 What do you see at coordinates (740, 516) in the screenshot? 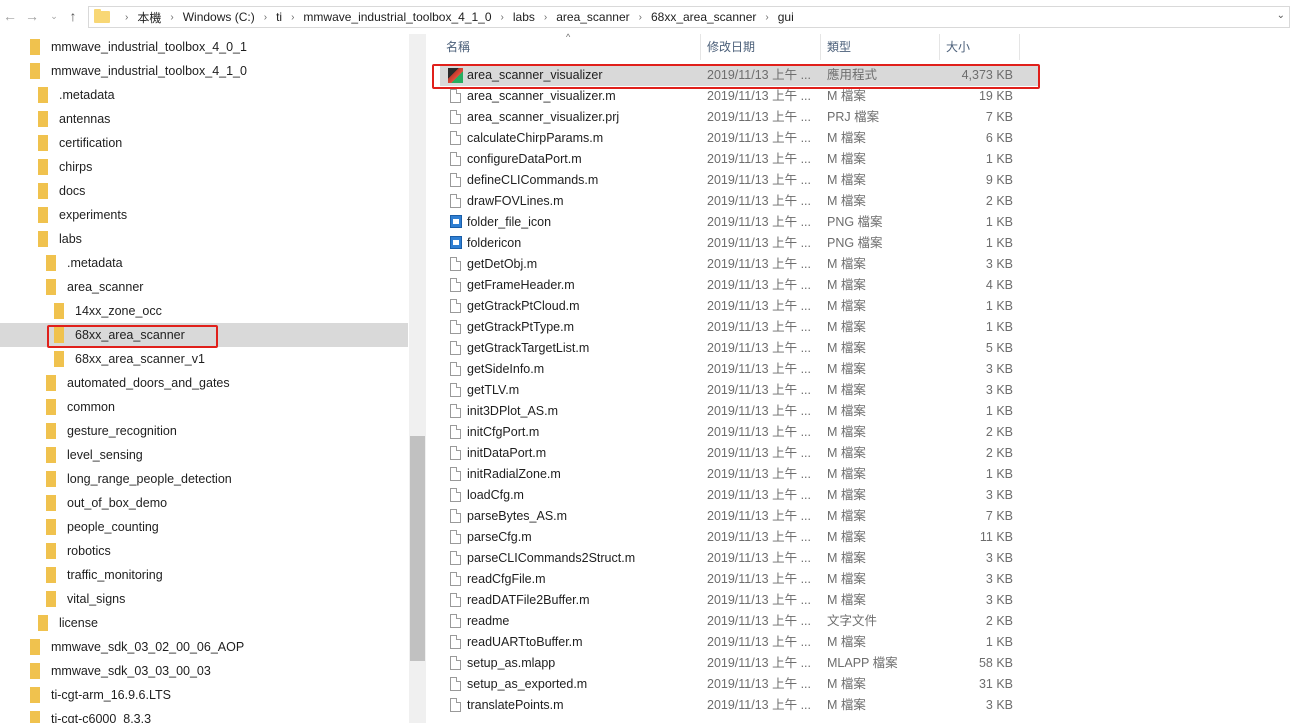
I see `file-row: parseBytes_AS.m 2019/11/13 上午 ... M 檔案 7 KB` at bounding box center [740, 516].